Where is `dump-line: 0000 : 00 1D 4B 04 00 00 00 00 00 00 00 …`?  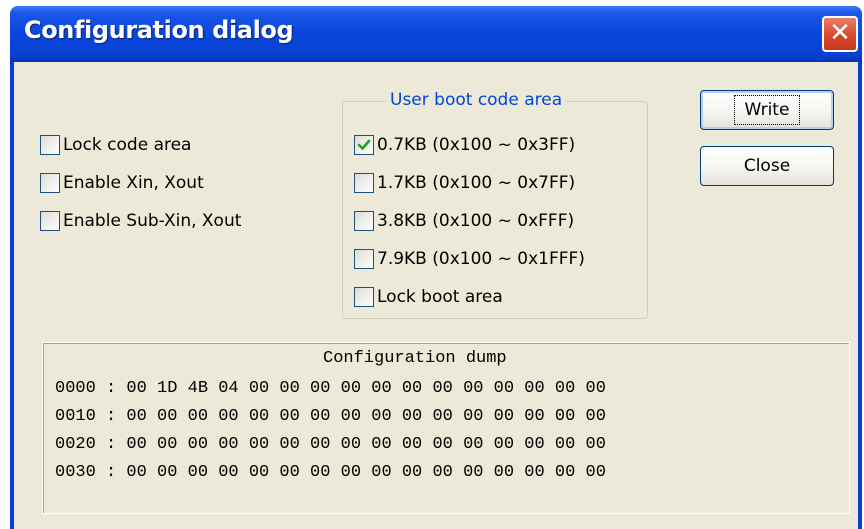 dump-line: 0000 : 00 1D 4B 04 00 00 00 00 00 00 00 … is located at coordinates (330, 388).